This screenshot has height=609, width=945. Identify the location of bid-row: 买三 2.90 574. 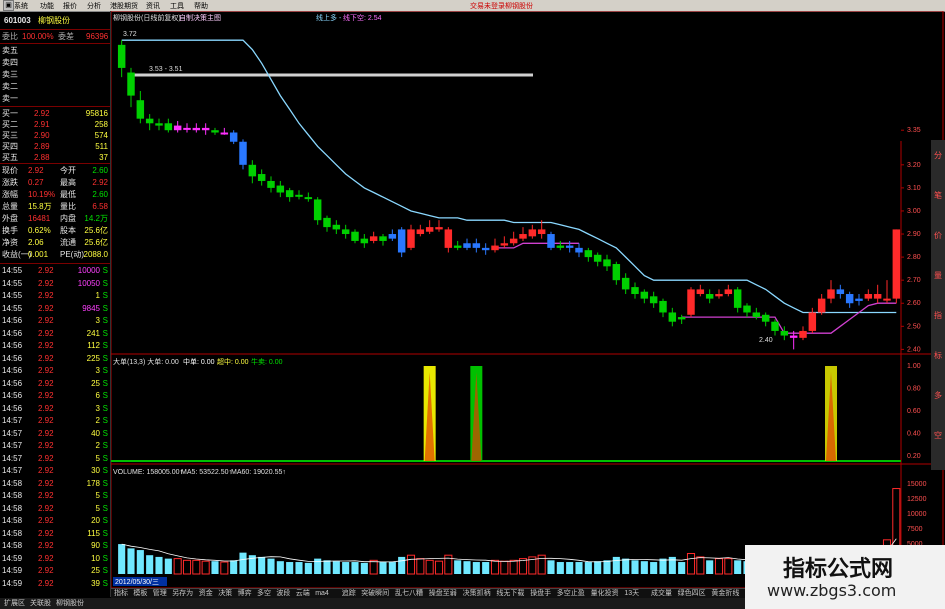
(55, 135).